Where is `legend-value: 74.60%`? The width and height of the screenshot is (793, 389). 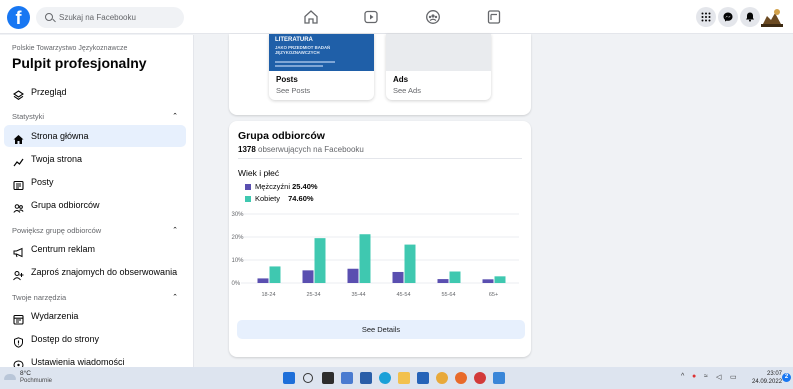 legend-value: 74.60% is located at coordinates (301, 198).